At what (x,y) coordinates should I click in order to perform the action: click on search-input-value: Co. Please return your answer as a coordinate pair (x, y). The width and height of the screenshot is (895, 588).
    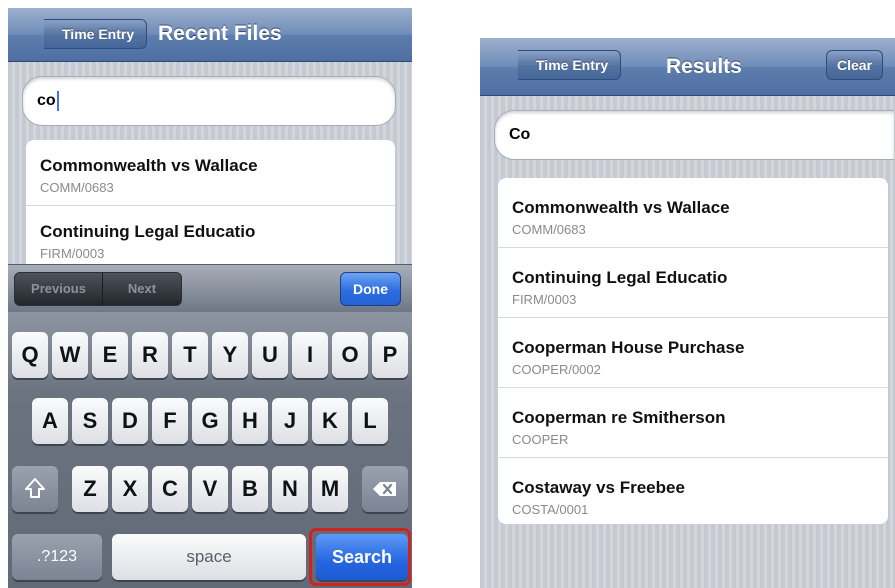
    Looking at the image, I should click on (520, 134).